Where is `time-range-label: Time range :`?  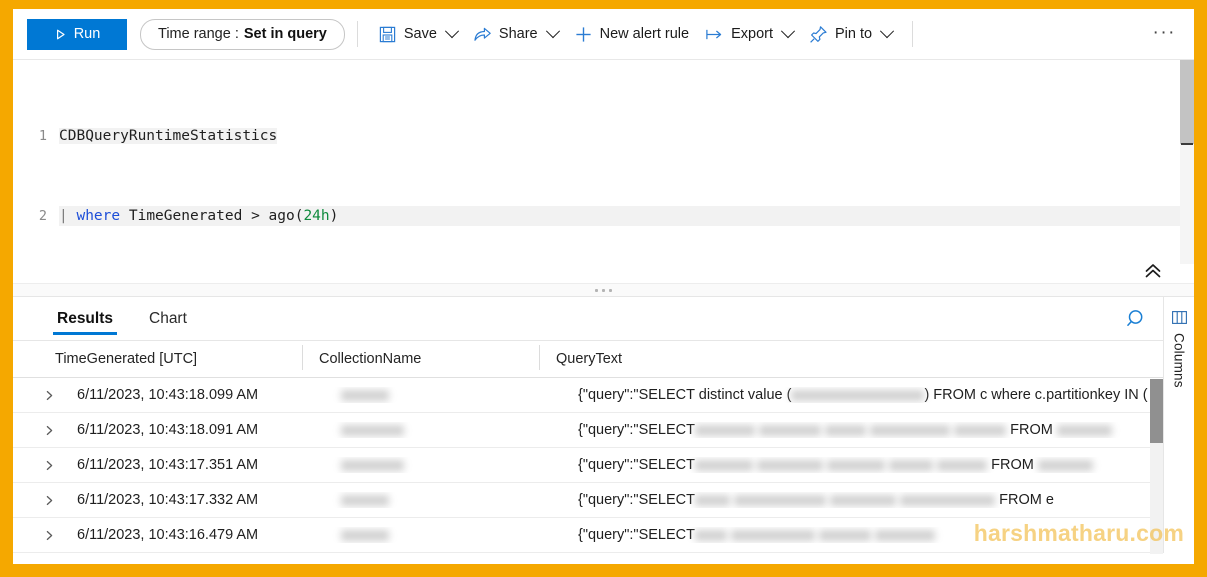
time-range-label: Time range : is located at coordinates (198, 34).